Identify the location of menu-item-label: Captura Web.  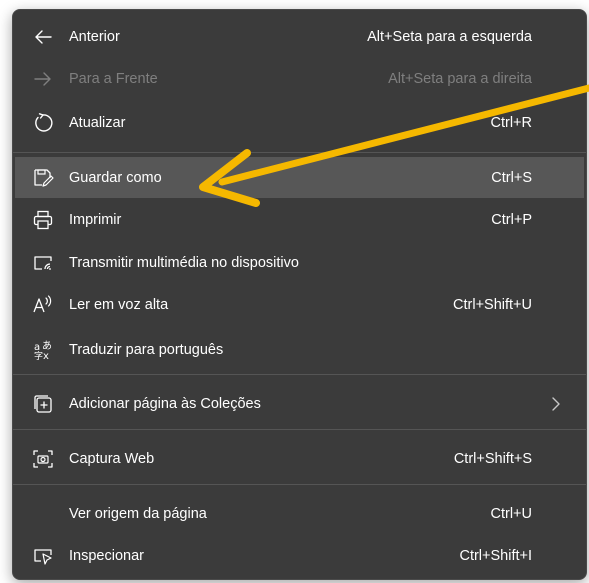
(112, 458).